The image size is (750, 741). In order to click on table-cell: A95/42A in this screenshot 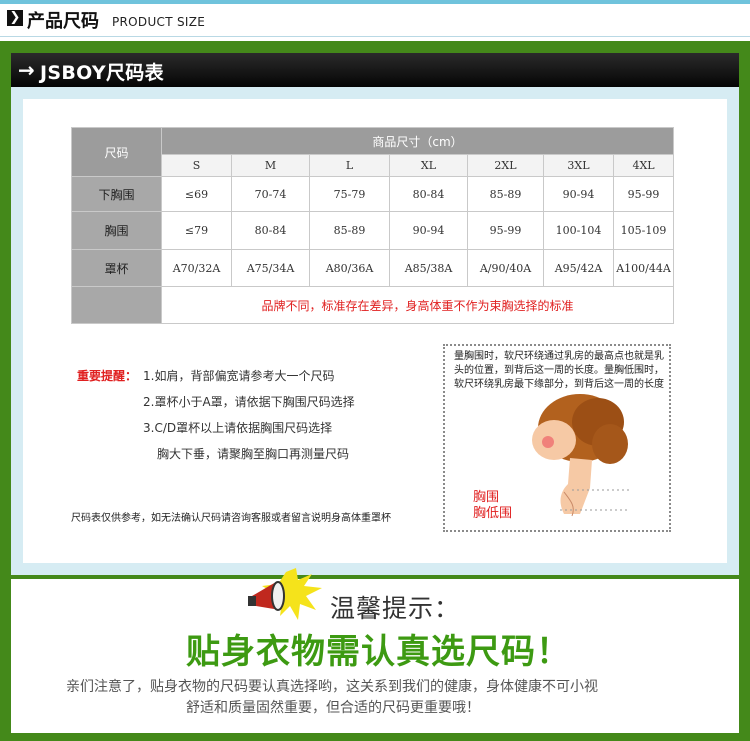, I will do `click(578, 268)`.